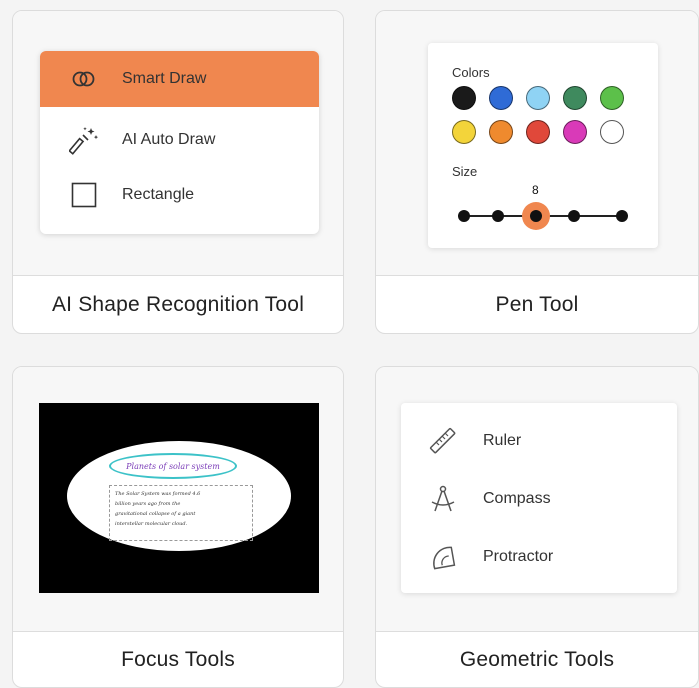 The height and width of the screenshot is (688, 699). What do you see at coordinates (151, 524) in the screenshot?
I see `note-line: interstellar molecular cloud.` at bounding box center [151, 524].